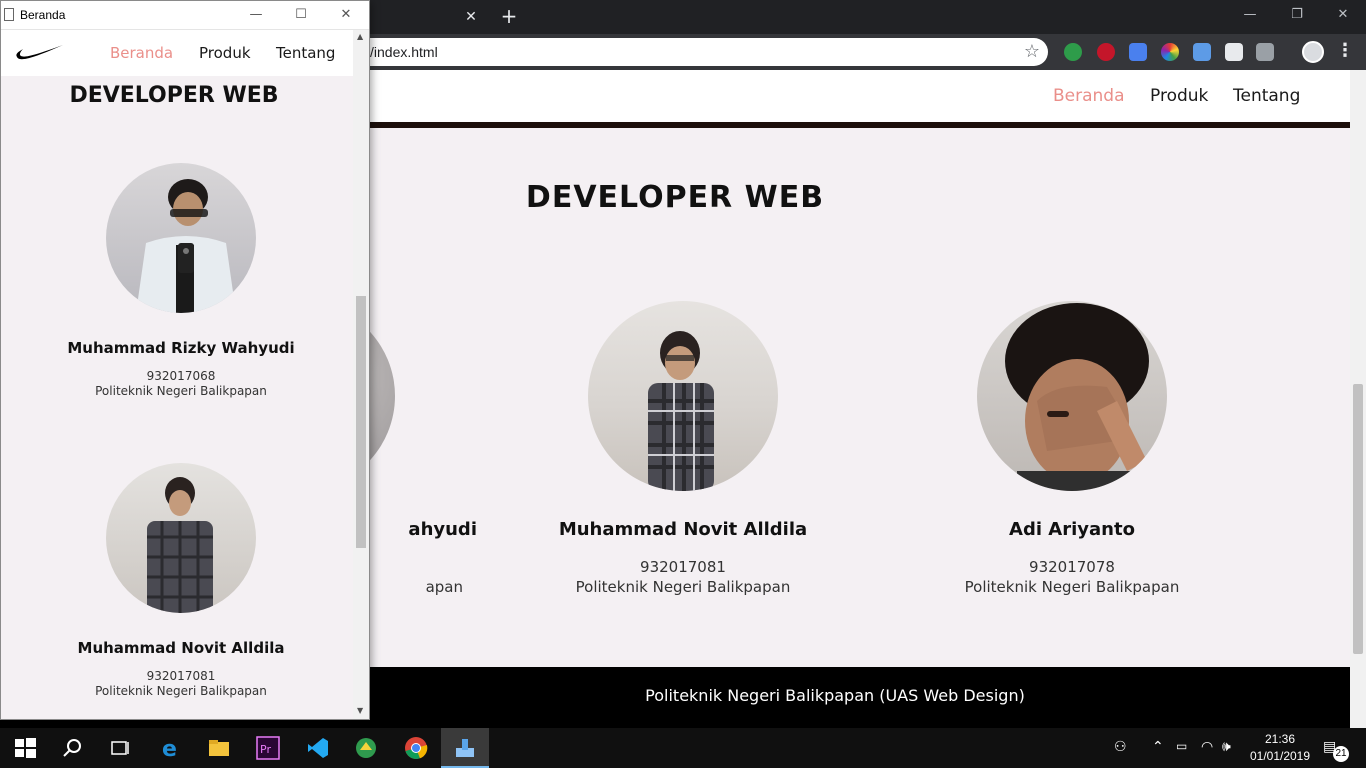 This screenshot has width=1366, height=768. What do you see at coordinates (181, 376) in the screenshot?
I see `developer-nim: 932017068` at bounding box center [181, 376].